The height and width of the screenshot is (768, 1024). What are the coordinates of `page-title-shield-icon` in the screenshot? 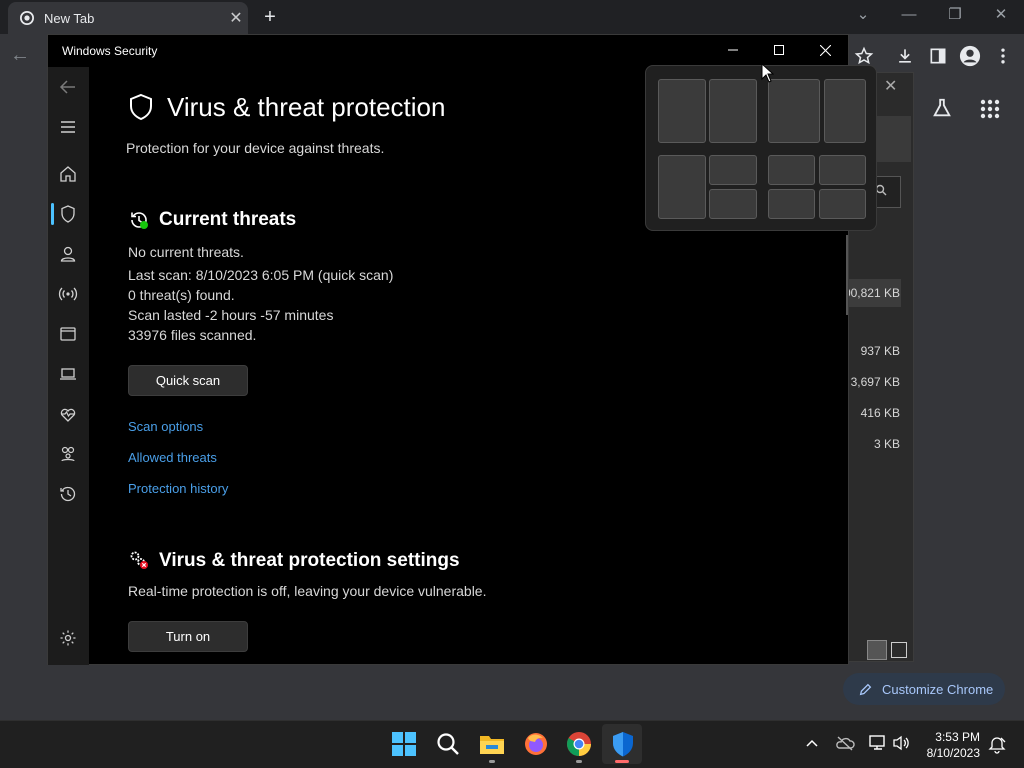 It's located at (141, 107).